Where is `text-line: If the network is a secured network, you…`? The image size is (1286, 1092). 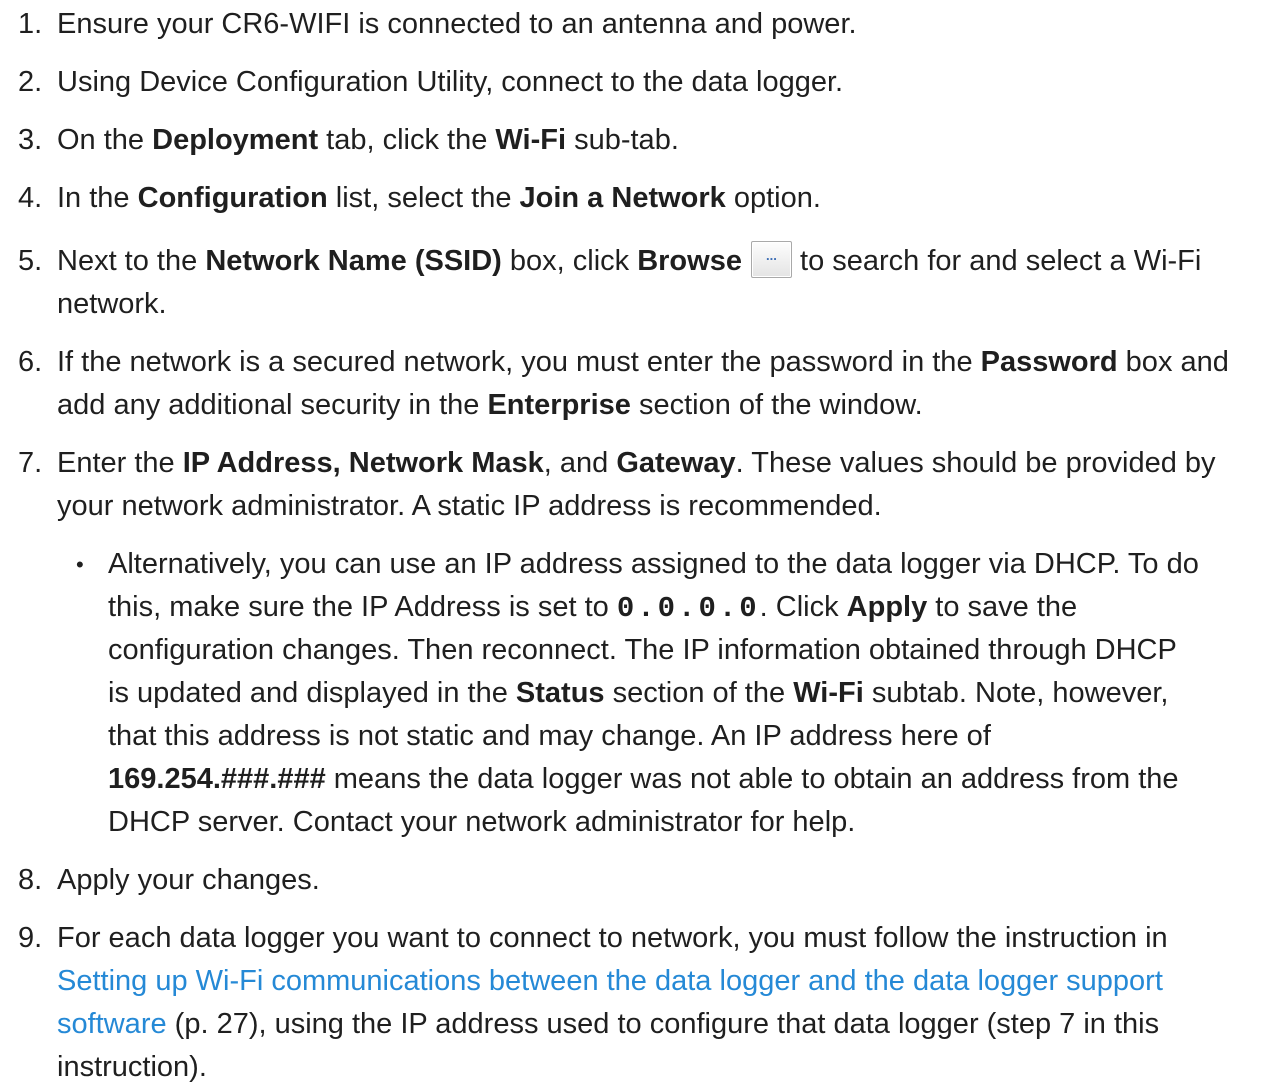
text-line: If the network is a secured network, you… is located at coordinates (671, 362).